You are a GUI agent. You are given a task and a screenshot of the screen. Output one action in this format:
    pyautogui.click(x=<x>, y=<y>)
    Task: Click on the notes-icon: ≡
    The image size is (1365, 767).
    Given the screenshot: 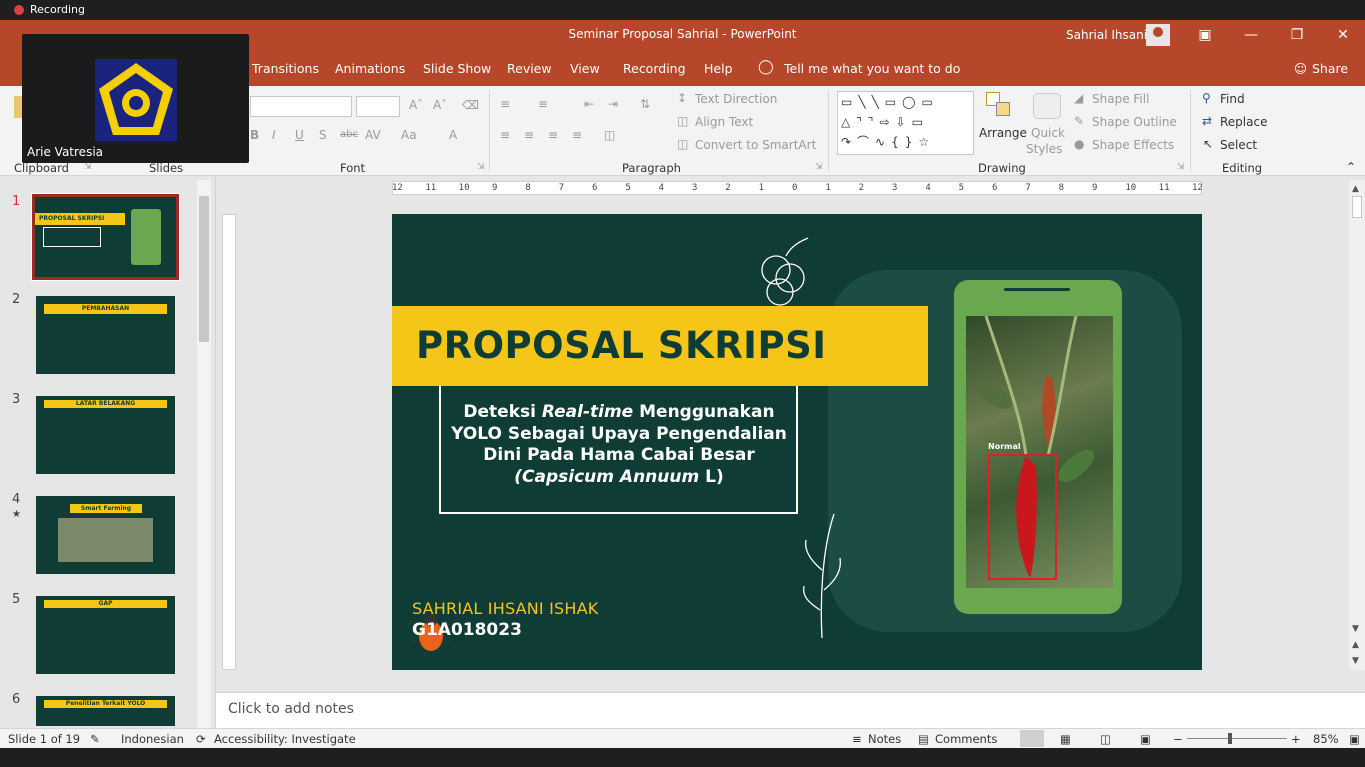 What is the action you would take?
    pyautogui.click(x=857, y=739)
    